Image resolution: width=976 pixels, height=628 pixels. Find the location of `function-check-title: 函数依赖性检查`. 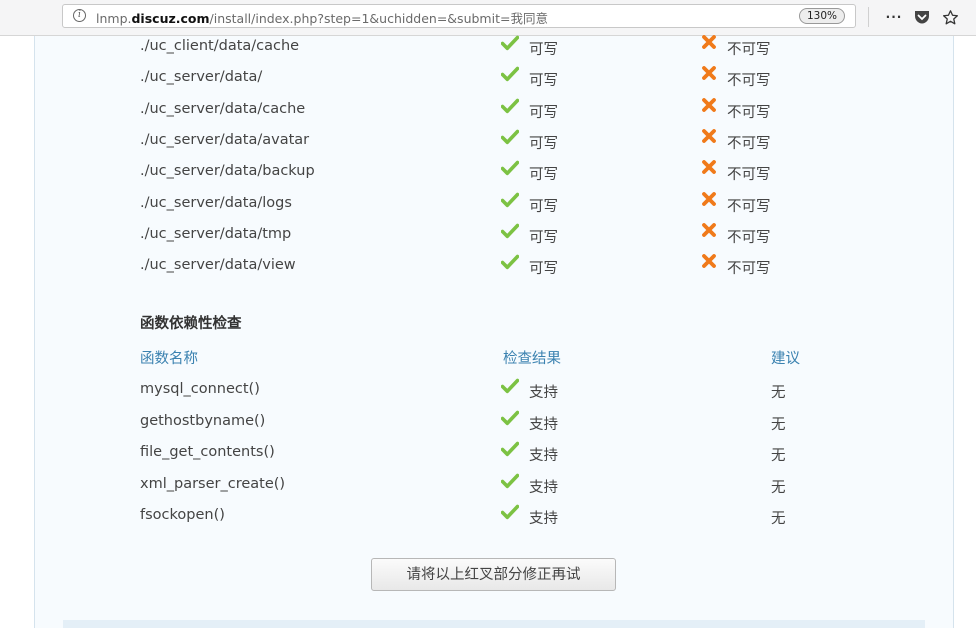

function-check-title: 函数依赖性检查 is located at coordinates (191, 324).